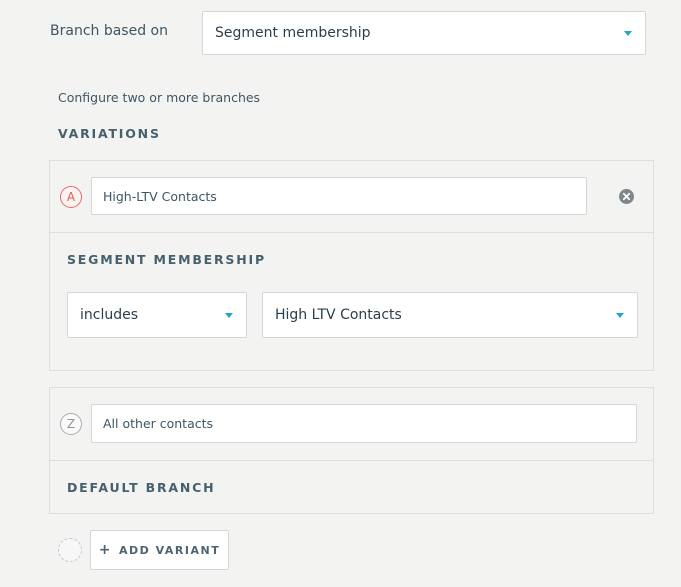 This screenshot has height=587, width=681. I want to click on variant-z-badge: Z, so click(71, 424).